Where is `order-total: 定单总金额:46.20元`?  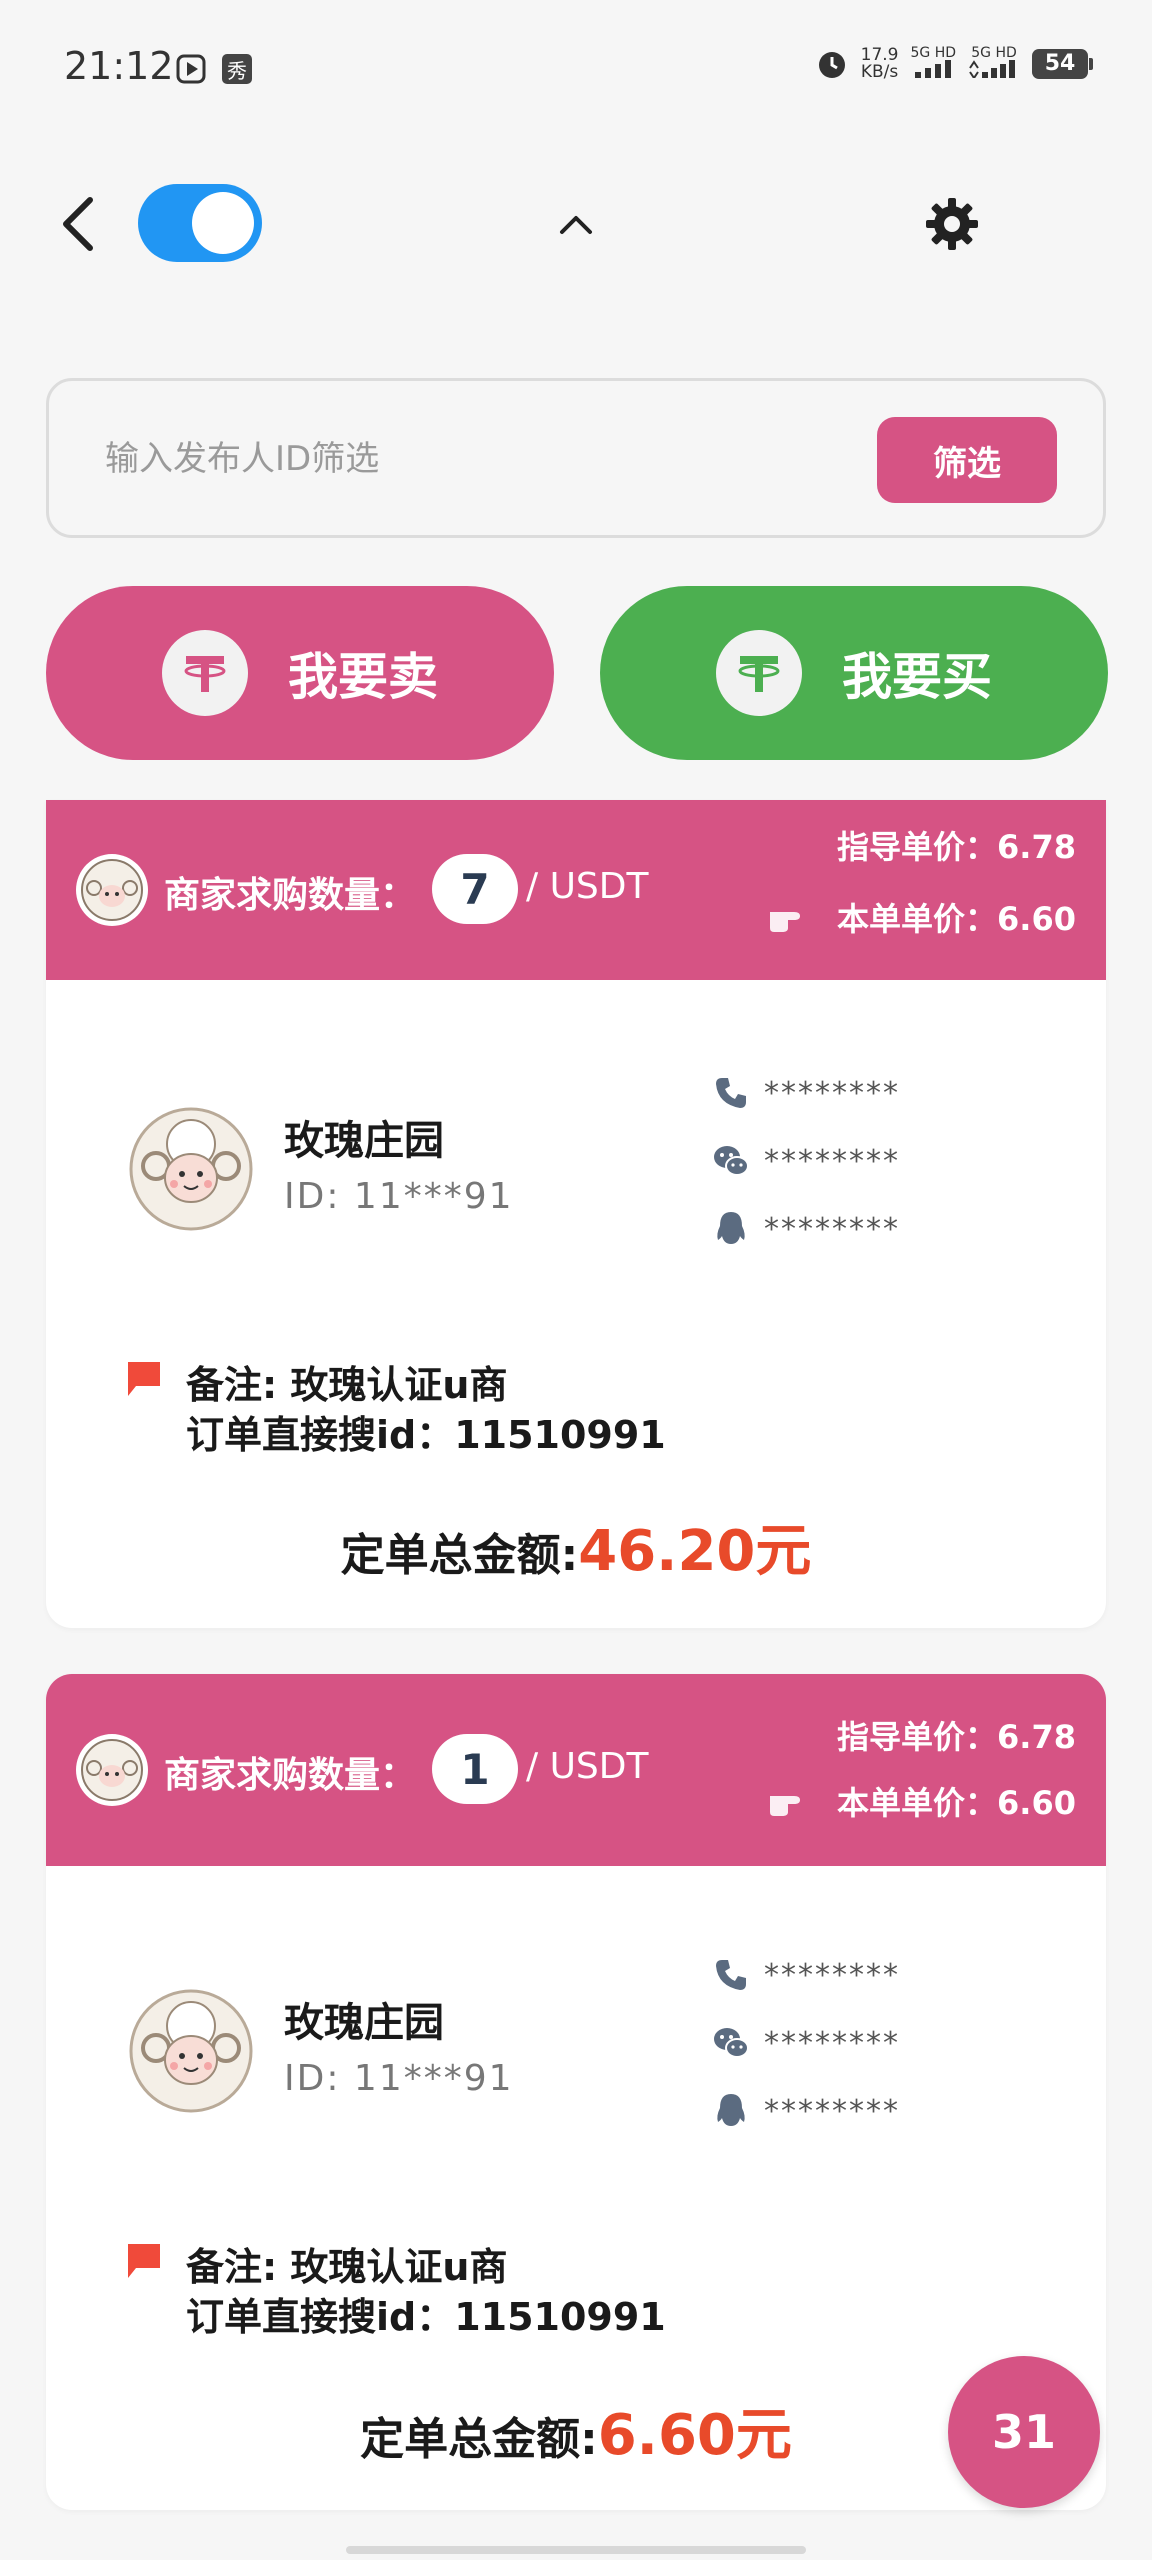
order-total: 定单总金额:46.20元 is located at coordinates (576, 1546).